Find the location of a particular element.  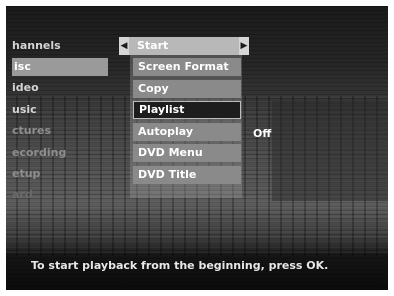

left-menu-item-card: ard is located at coordinates (22, 195).